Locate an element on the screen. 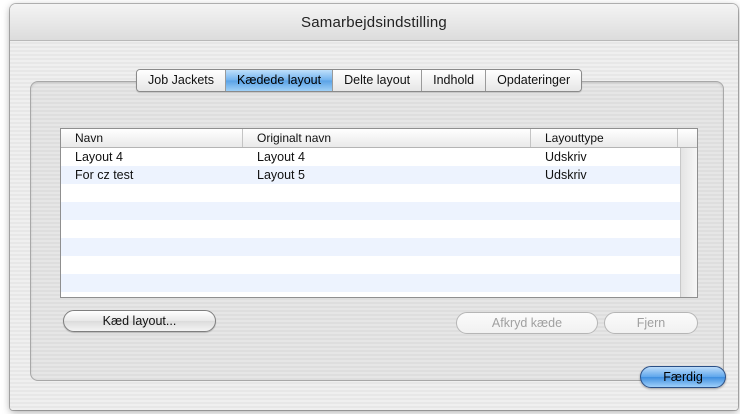  table-header: Navn Originalt navn Layouttype is located at coordinates (379, 138).